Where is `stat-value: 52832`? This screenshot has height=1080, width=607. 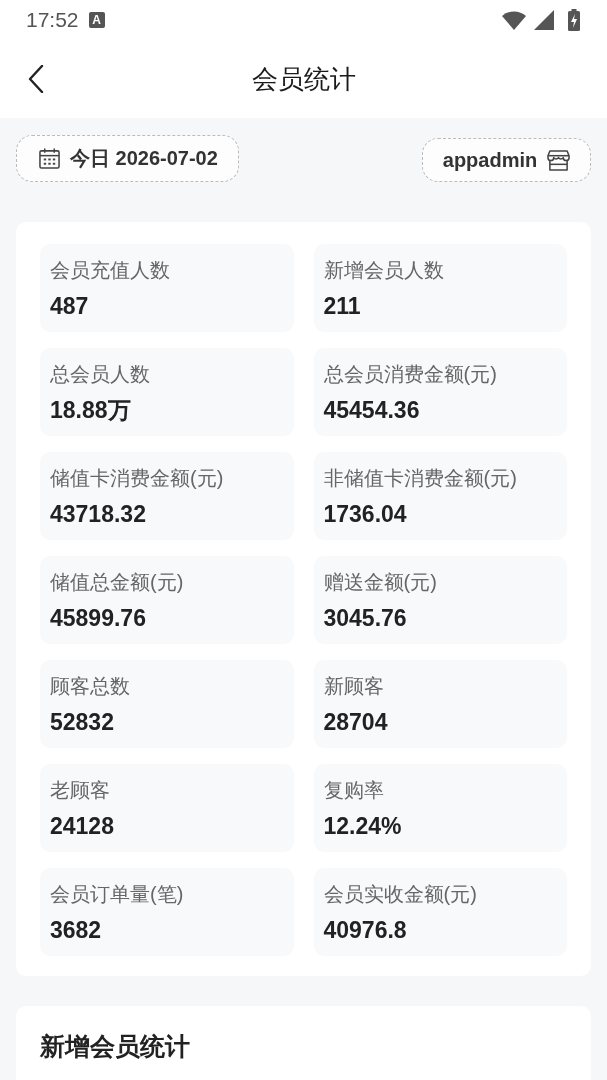
stat-value: 52832 is located at coordinates (82, 722).